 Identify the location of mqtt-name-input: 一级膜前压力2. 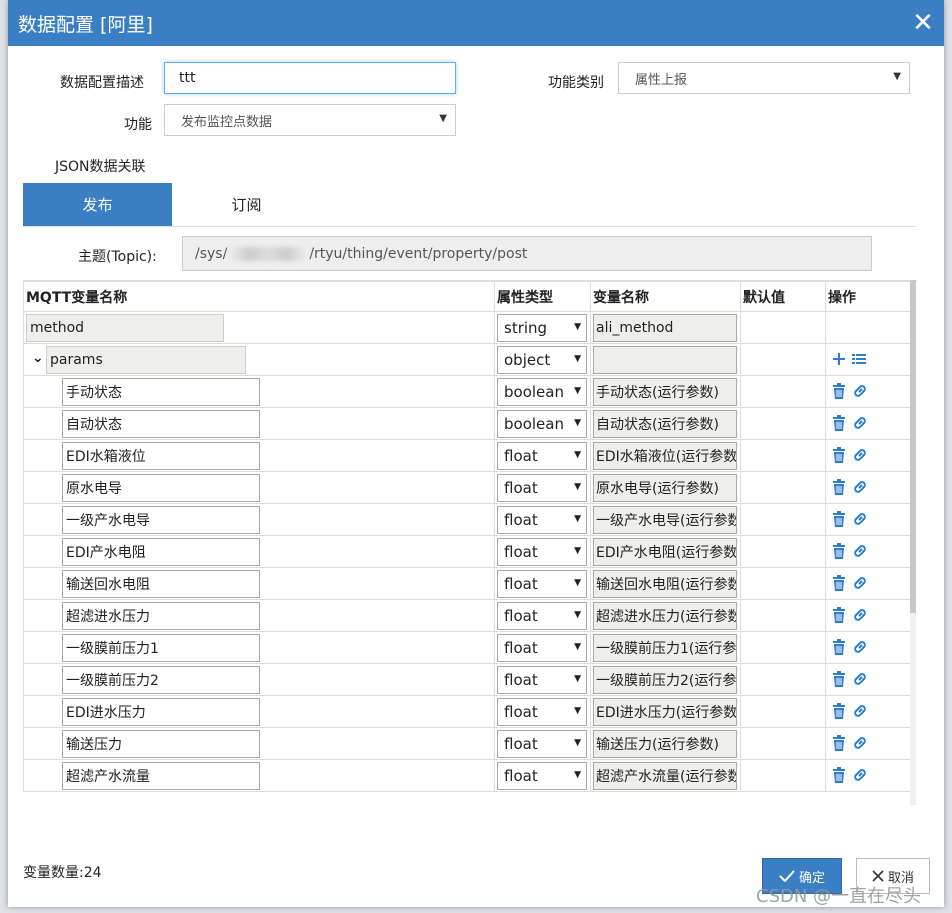
(161, 680).